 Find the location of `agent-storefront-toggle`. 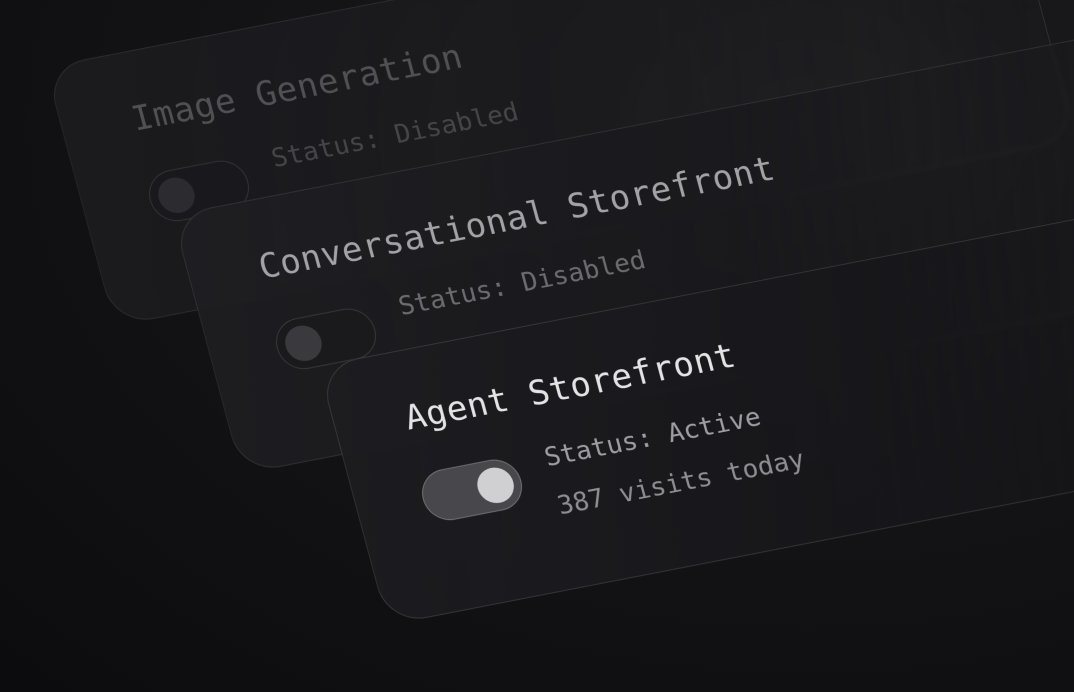

agent-storefront-toggle is located at coordinates (472, 490).